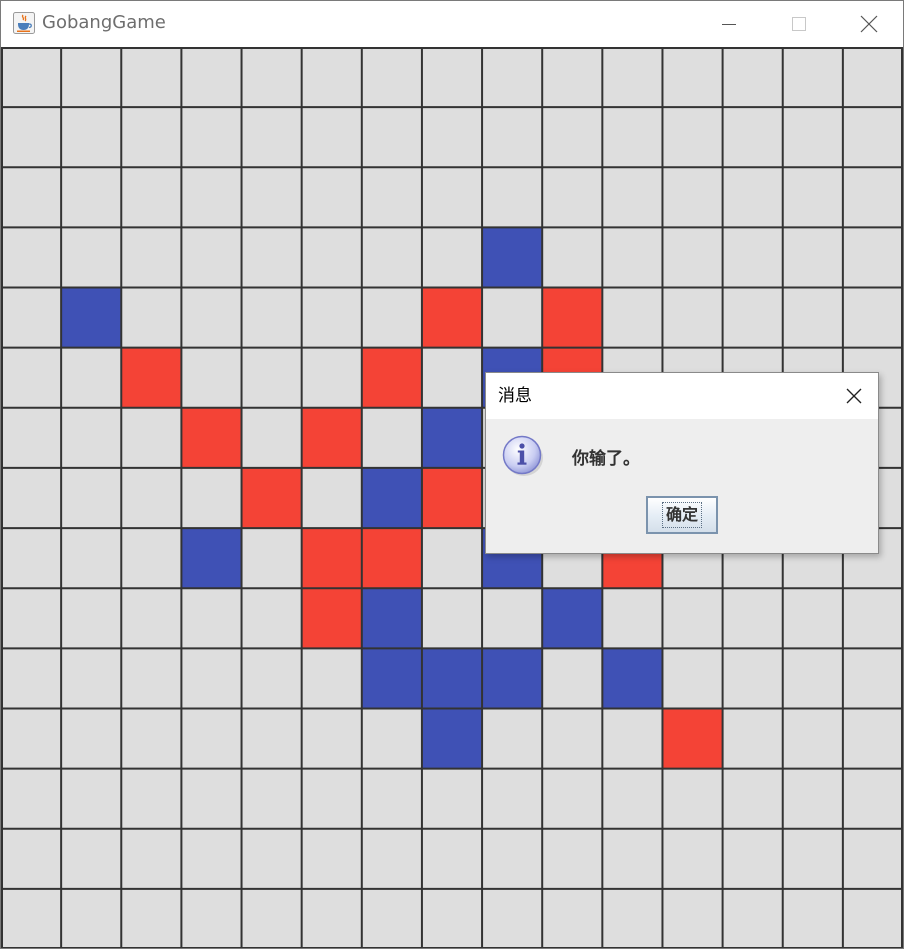  Describe the element at coordinates (24, 23) in the screenshot. I see `java-cup-icon` at that location.